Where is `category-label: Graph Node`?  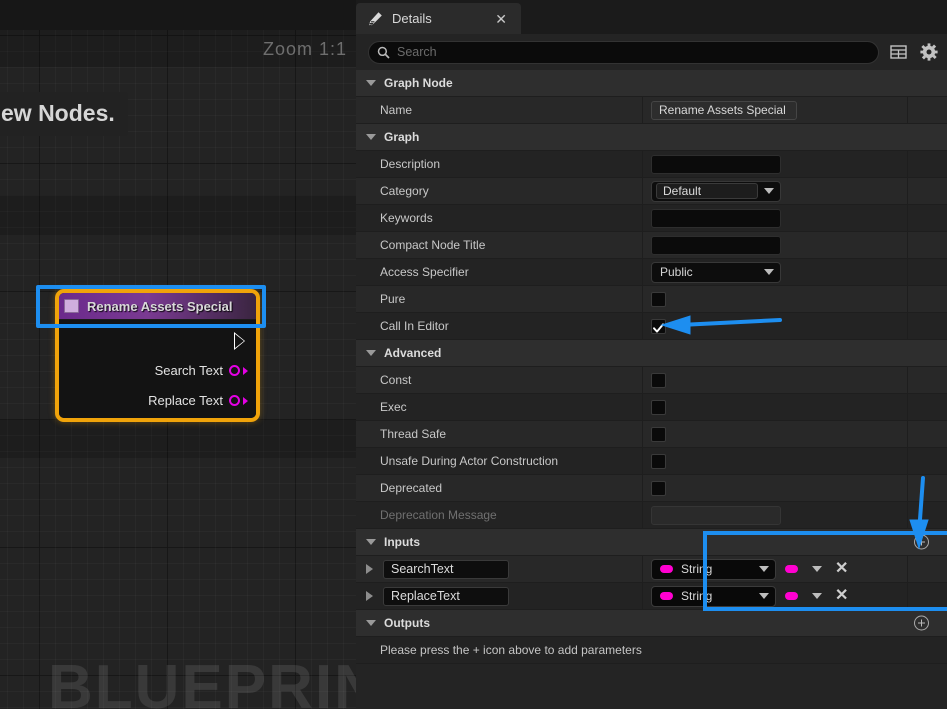 category-label: Graph Node is located at coordinates (418, 83).